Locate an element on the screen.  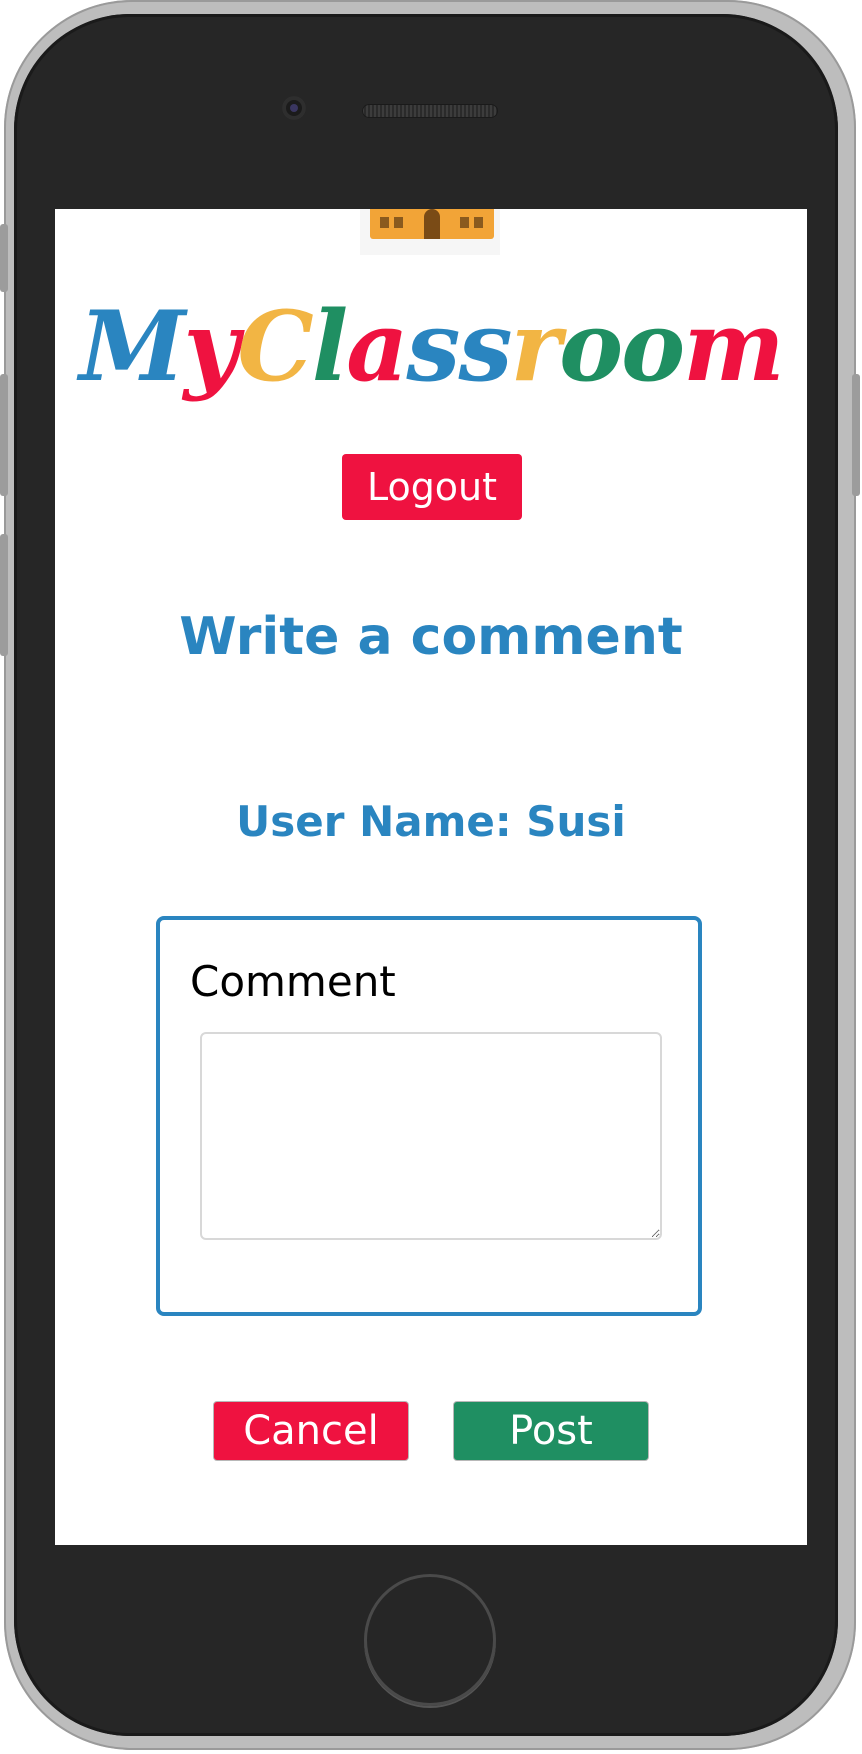
logo-letter: r is located at coordinates (536, 346).